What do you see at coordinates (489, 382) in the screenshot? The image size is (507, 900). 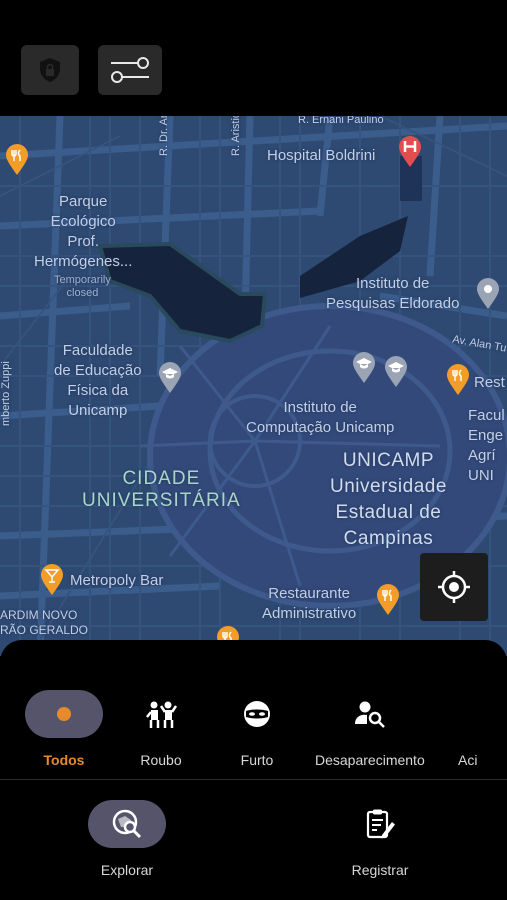 I see `rest-right-label: Rest` at bounding box center [489, 382].